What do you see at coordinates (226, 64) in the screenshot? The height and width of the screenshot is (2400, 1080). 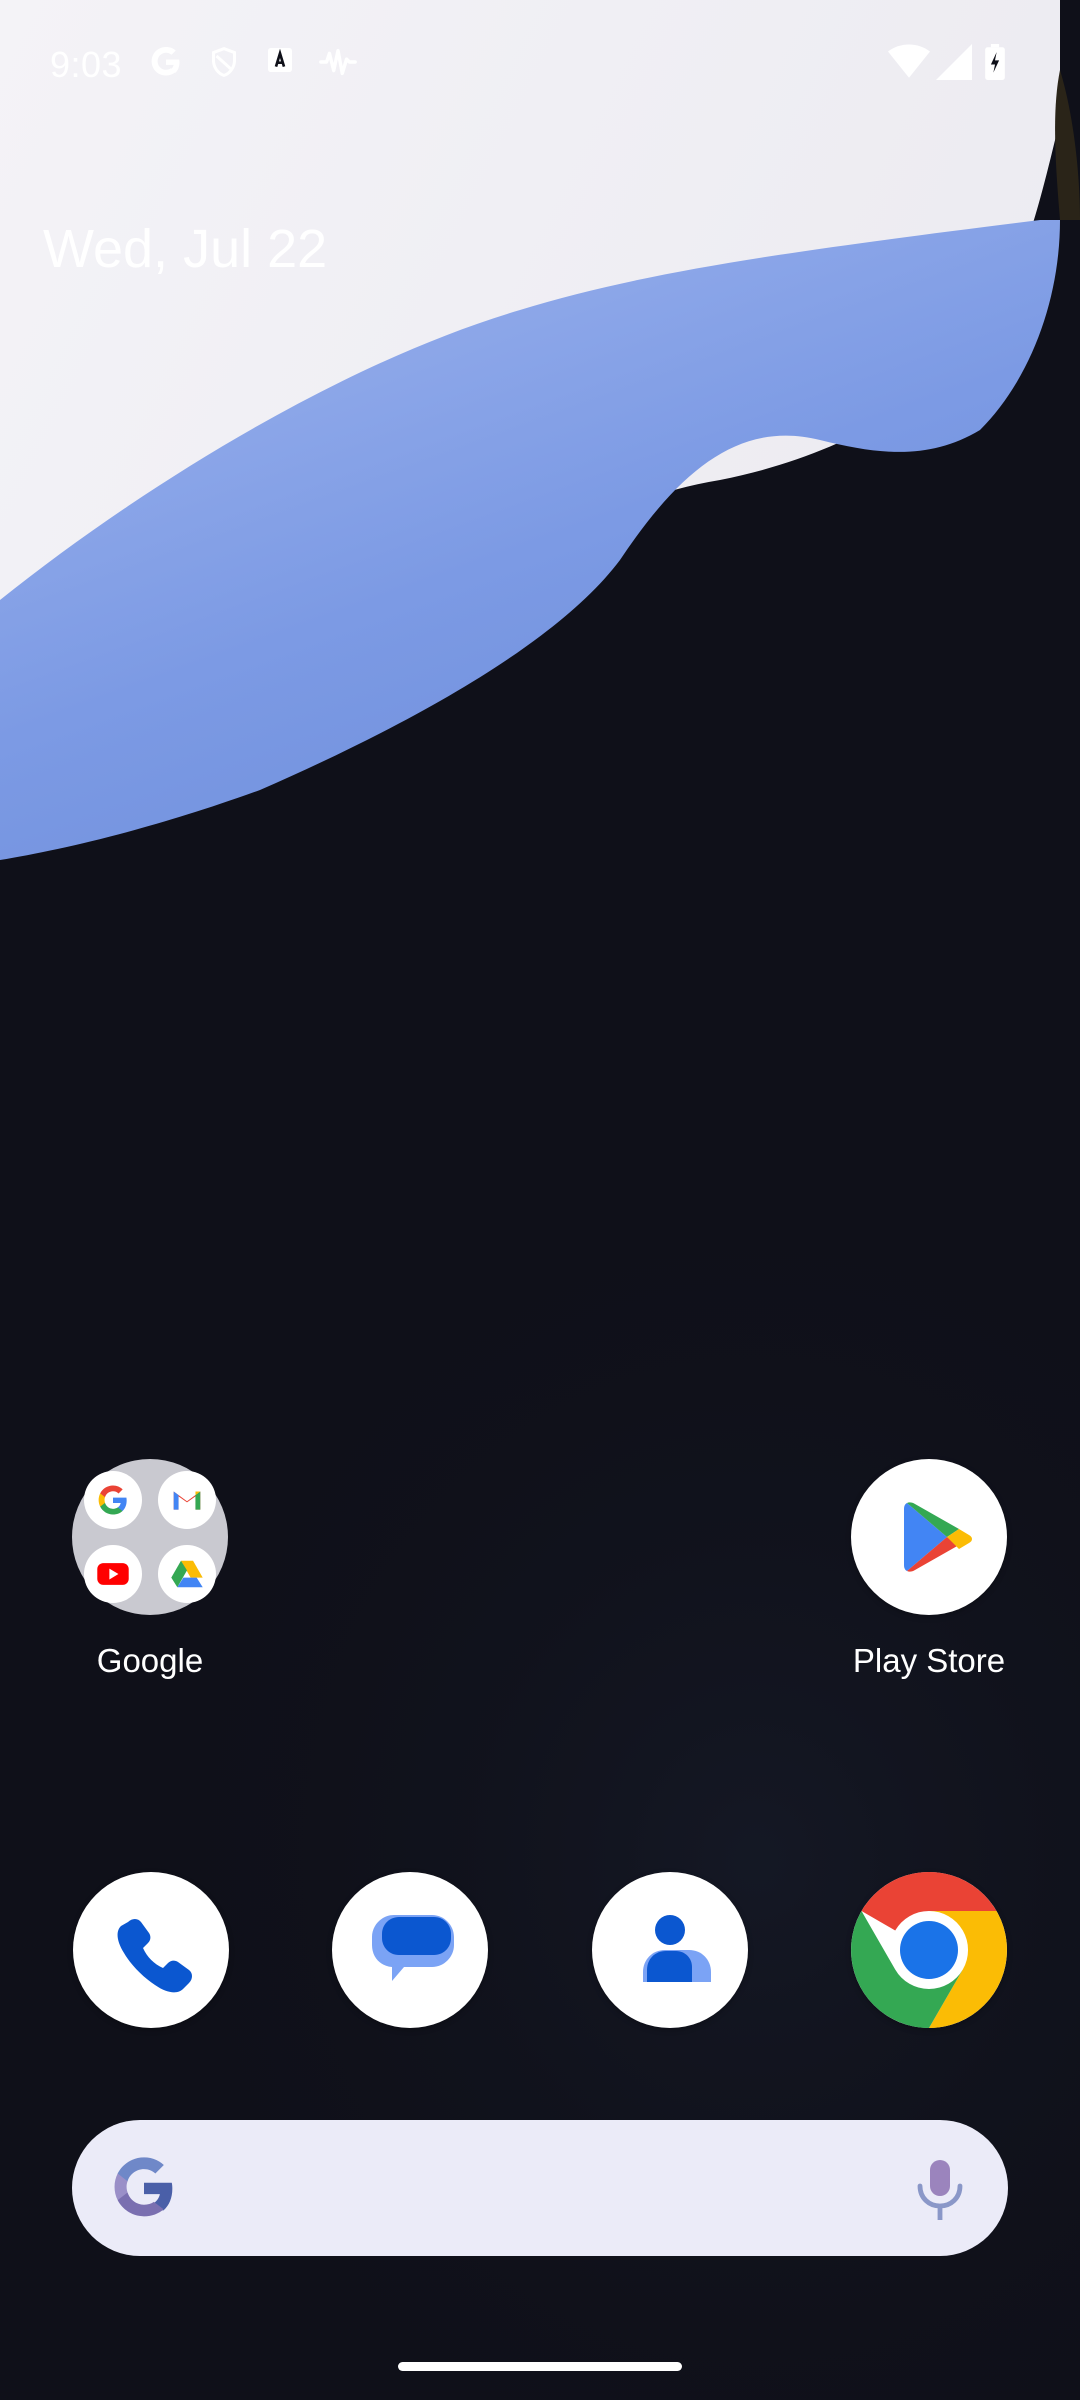 I see `shield-icon` at bounding box center [226, 64].